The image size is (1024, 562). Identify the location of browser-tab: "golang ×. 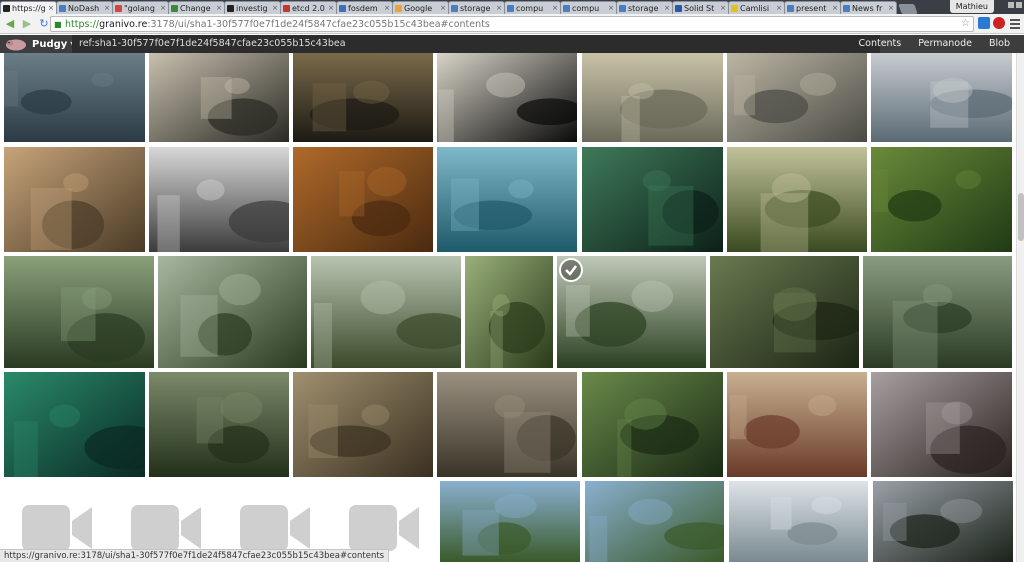
(140, 7).